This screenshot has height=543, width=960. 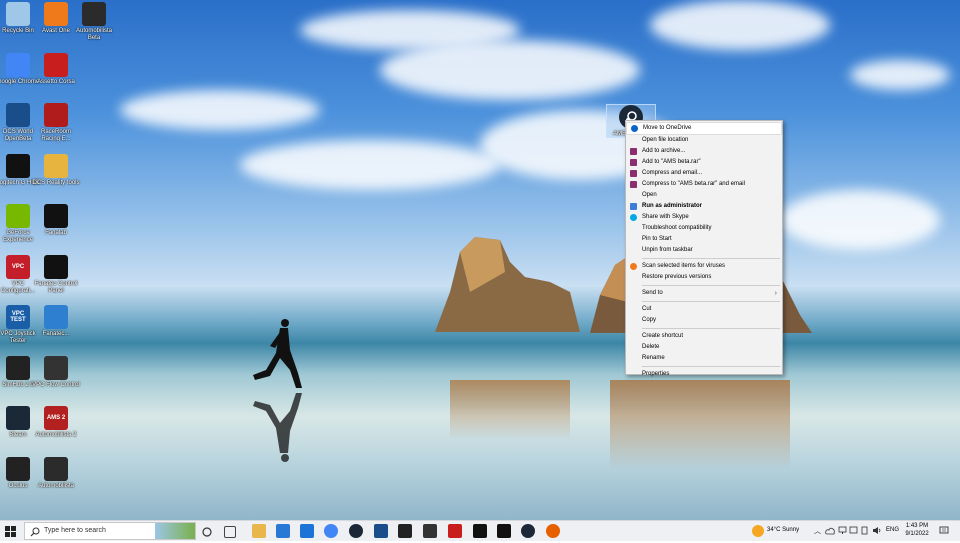 I want to click on search-placeholder: Type here to search, so click(x=75, y=530).